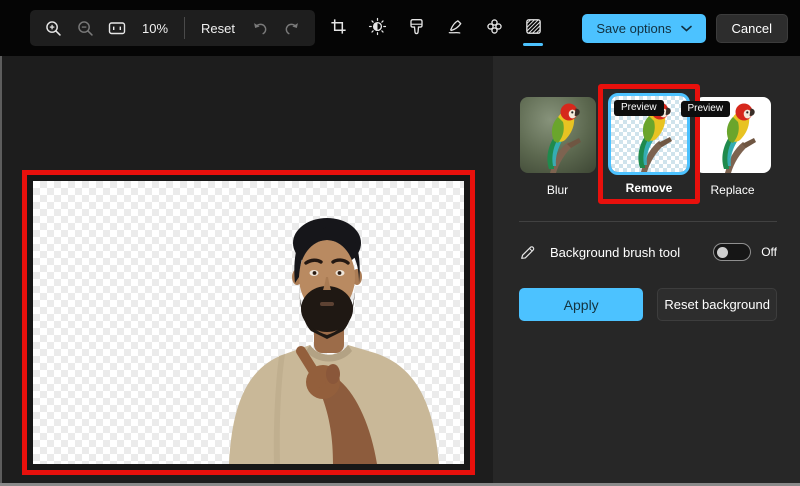  Describe the element at coordinates (649, 134) in the screenshot. I see `remove-thumbnail: Preview` at that location.